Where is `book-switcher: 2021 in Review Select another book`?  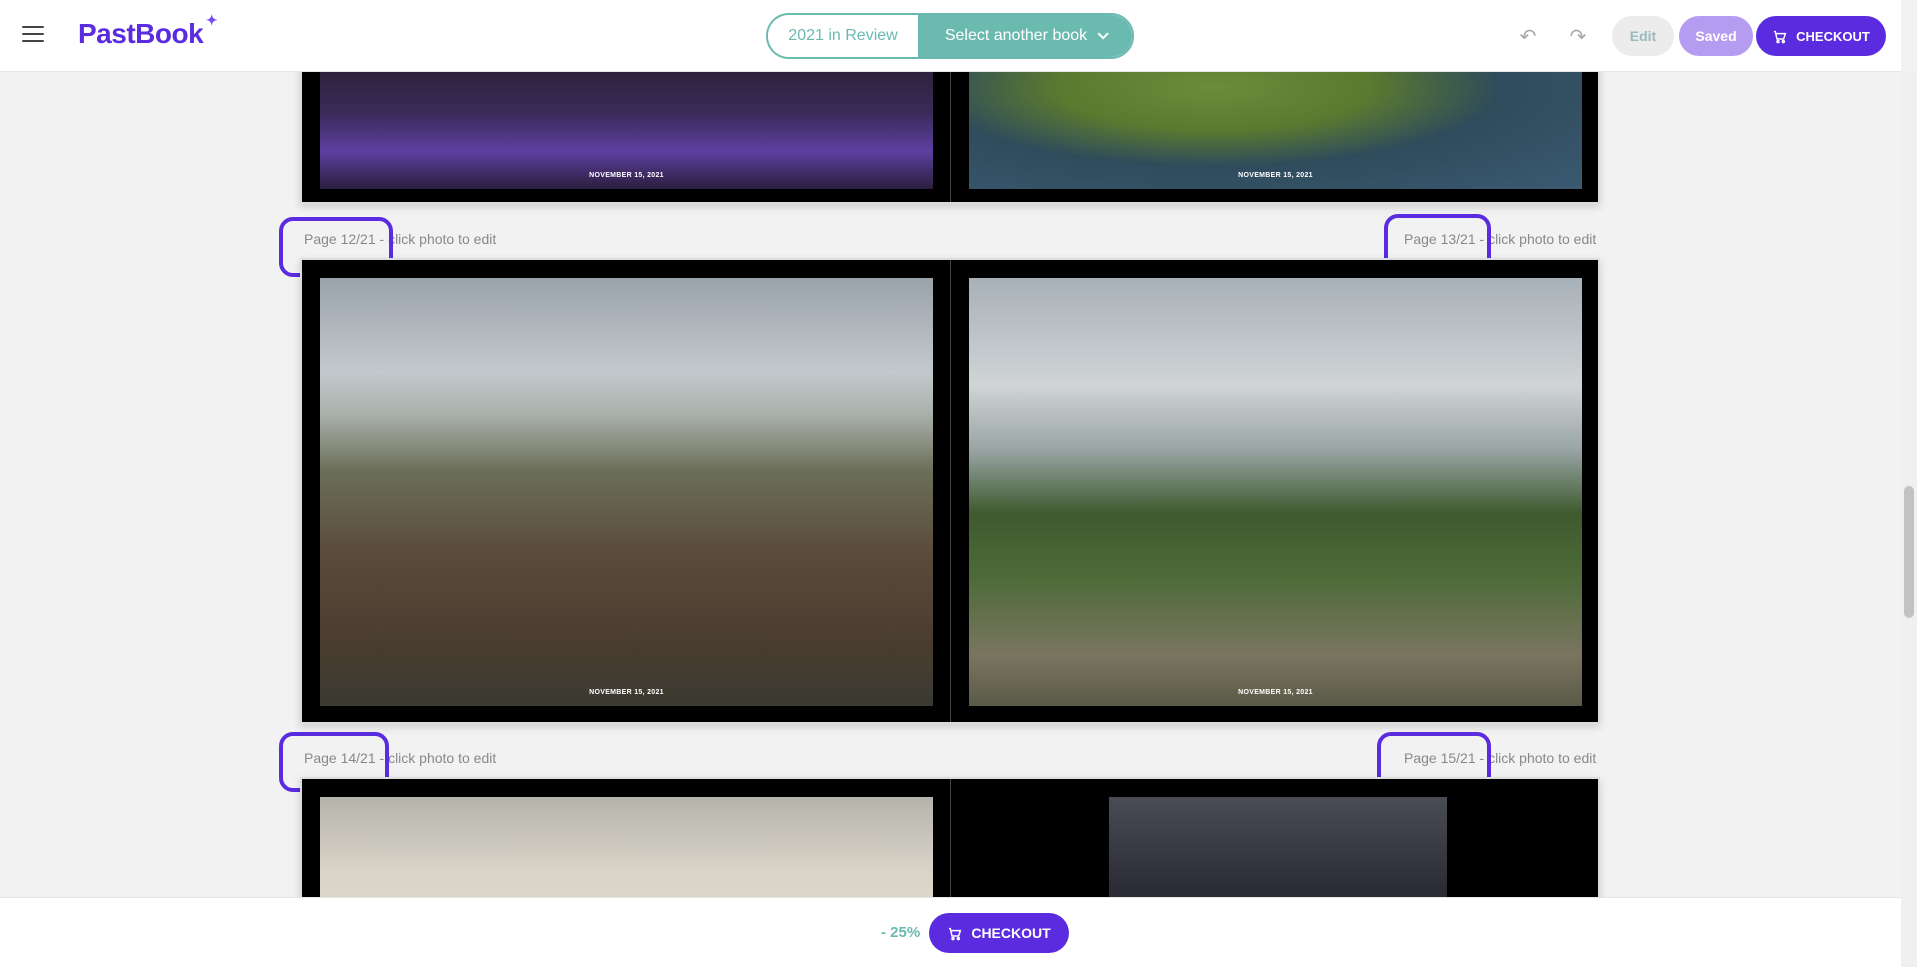 book-switcher: 2021 in Review Select another book is located at coordinates (950, 36).